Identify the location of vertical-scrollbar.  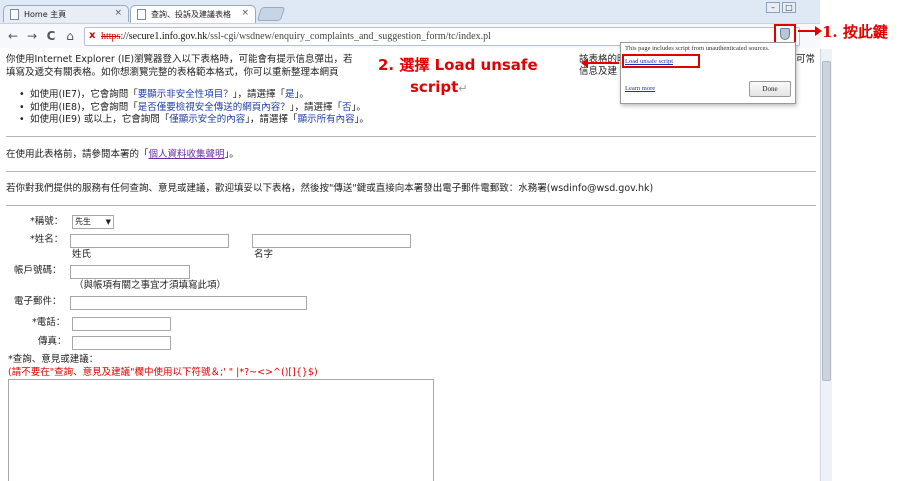
(826, 265).